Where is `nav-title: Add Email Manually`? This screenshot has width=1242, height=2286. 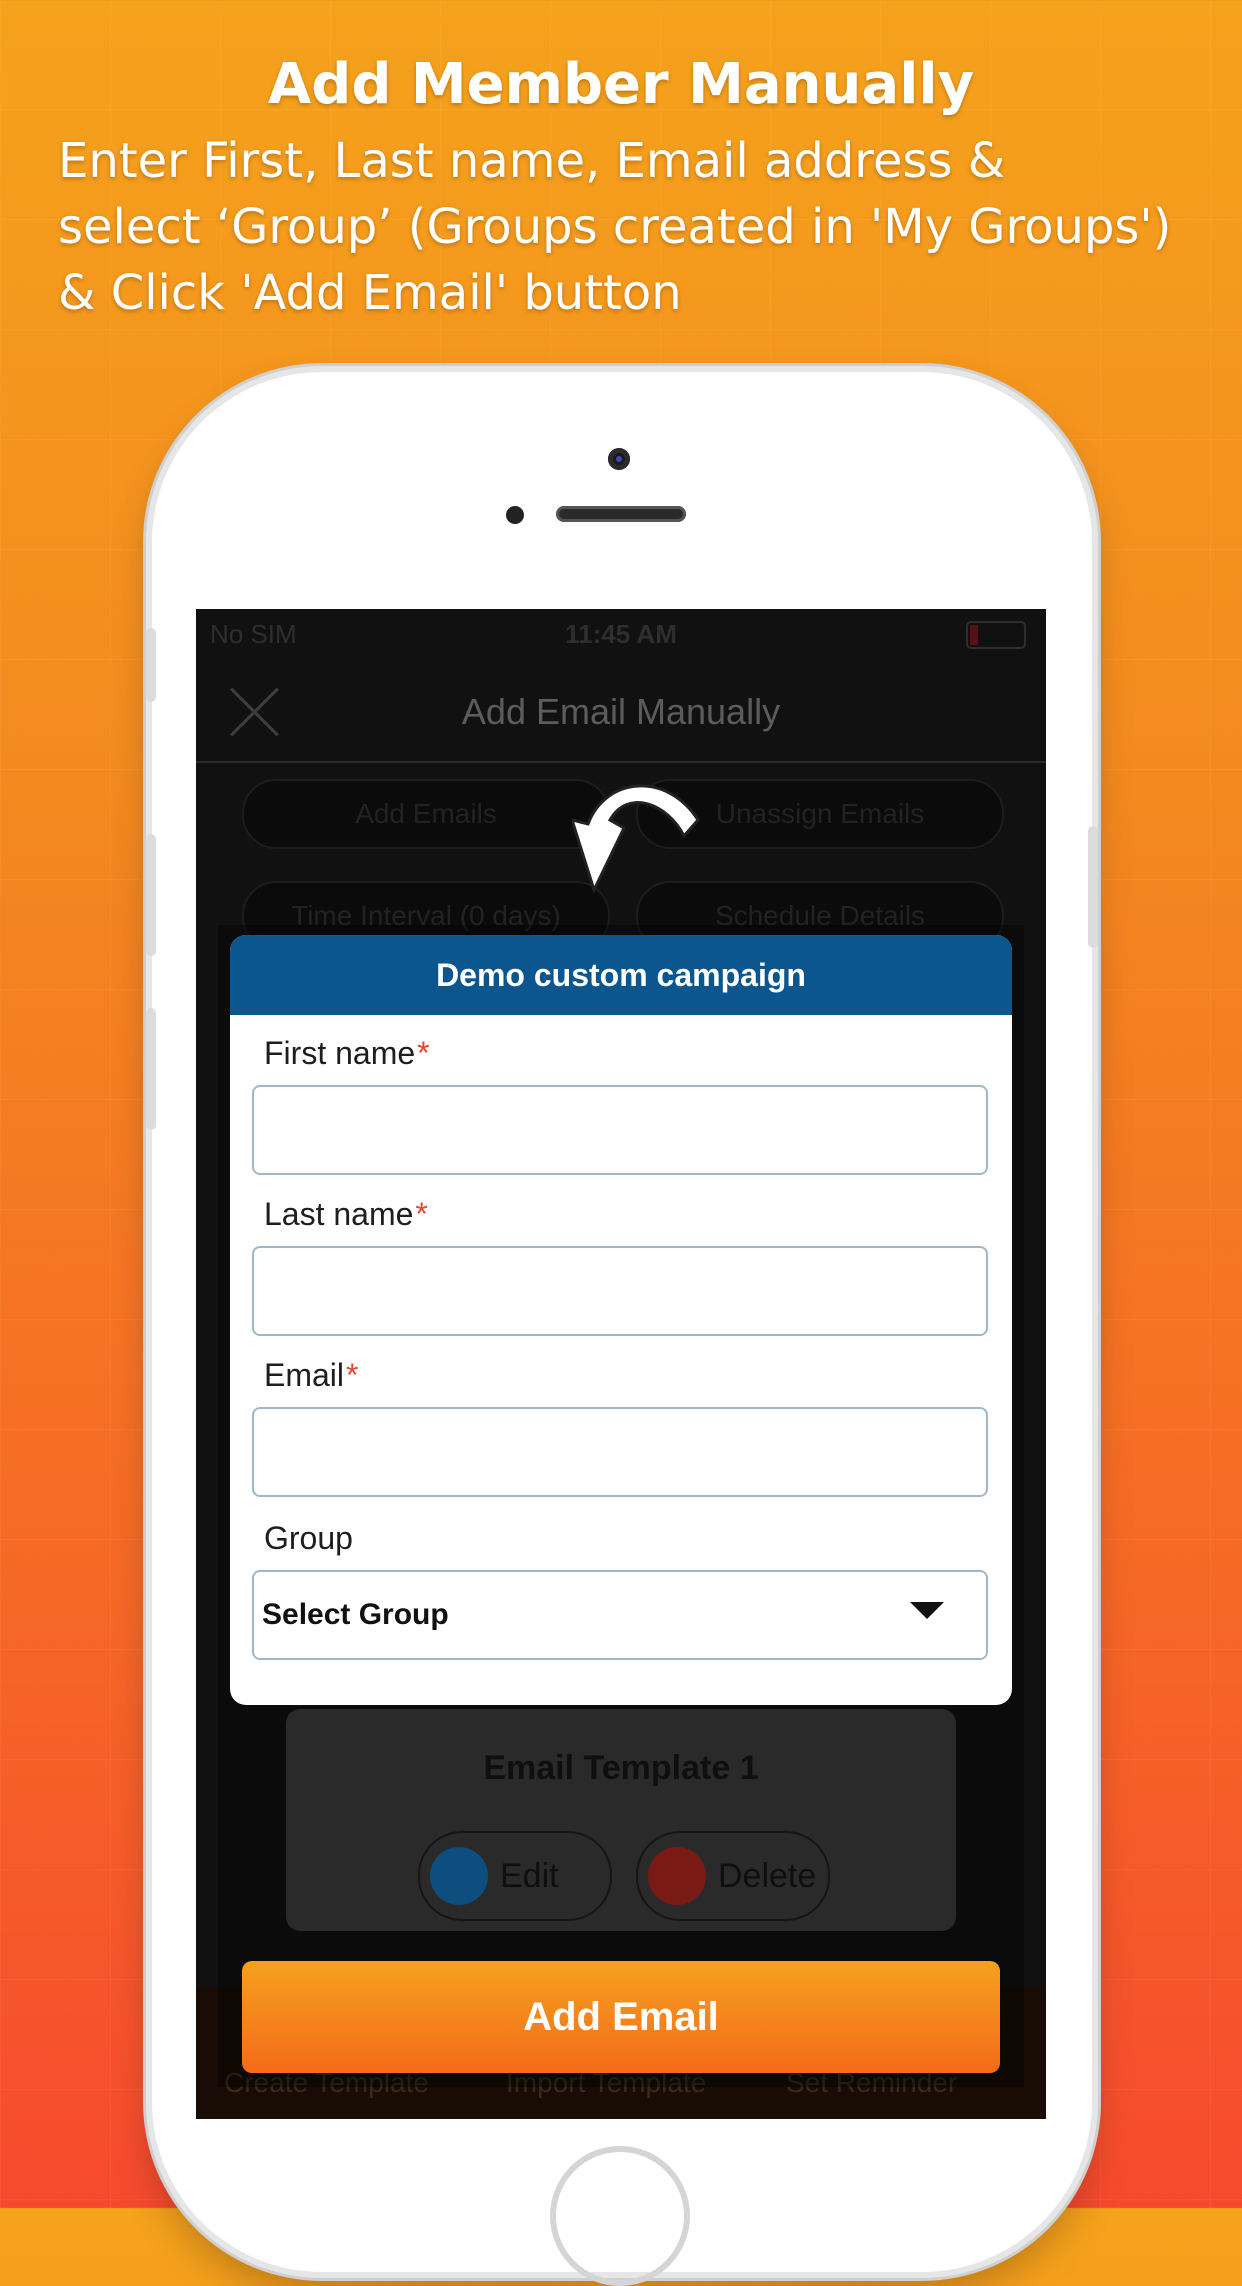
nav-title: Add Email Manually is located at coordinates (621, 711).